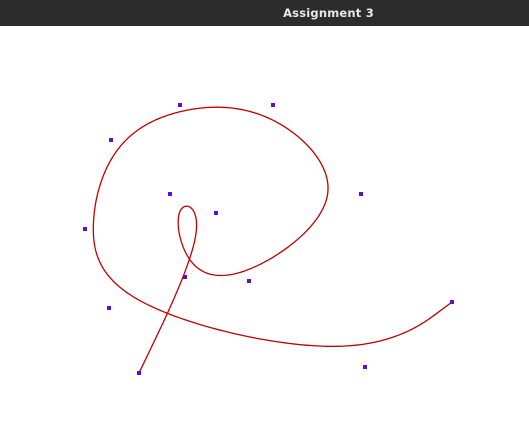 Image resolution: width=529 pixels, height=425 pixels. What do you see at coordinates (264, 13) in the screenshot?
I see `title-bar: Assignment 3` at bounding box center [264, 13].